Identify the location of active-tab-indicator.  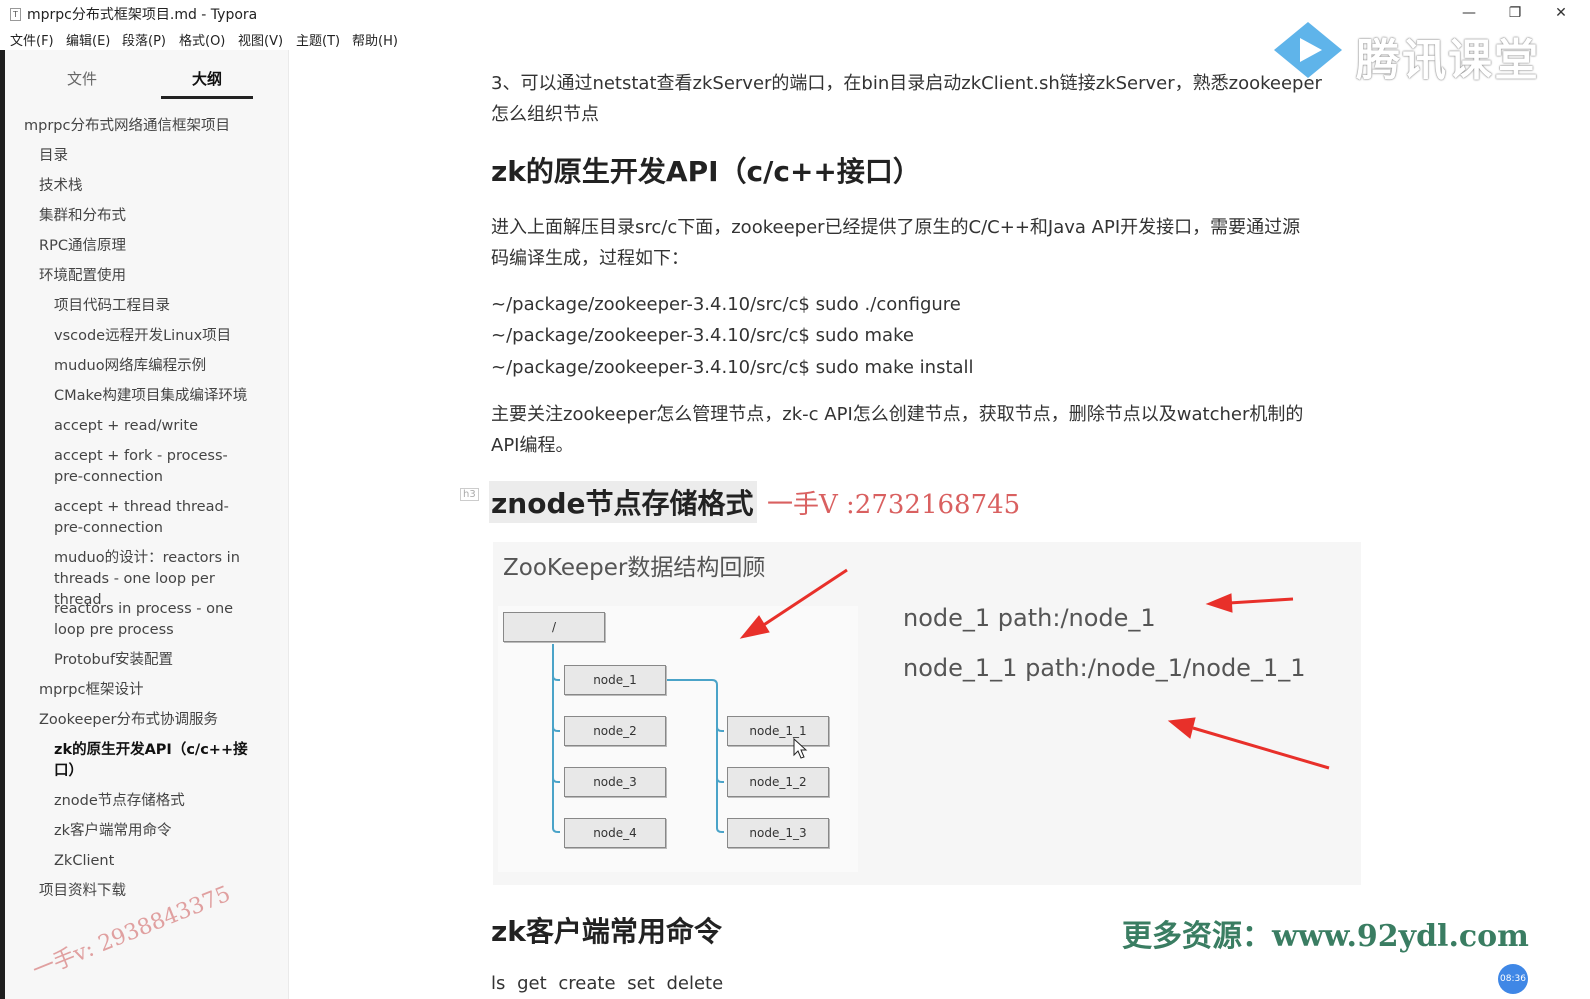
(207, 97).